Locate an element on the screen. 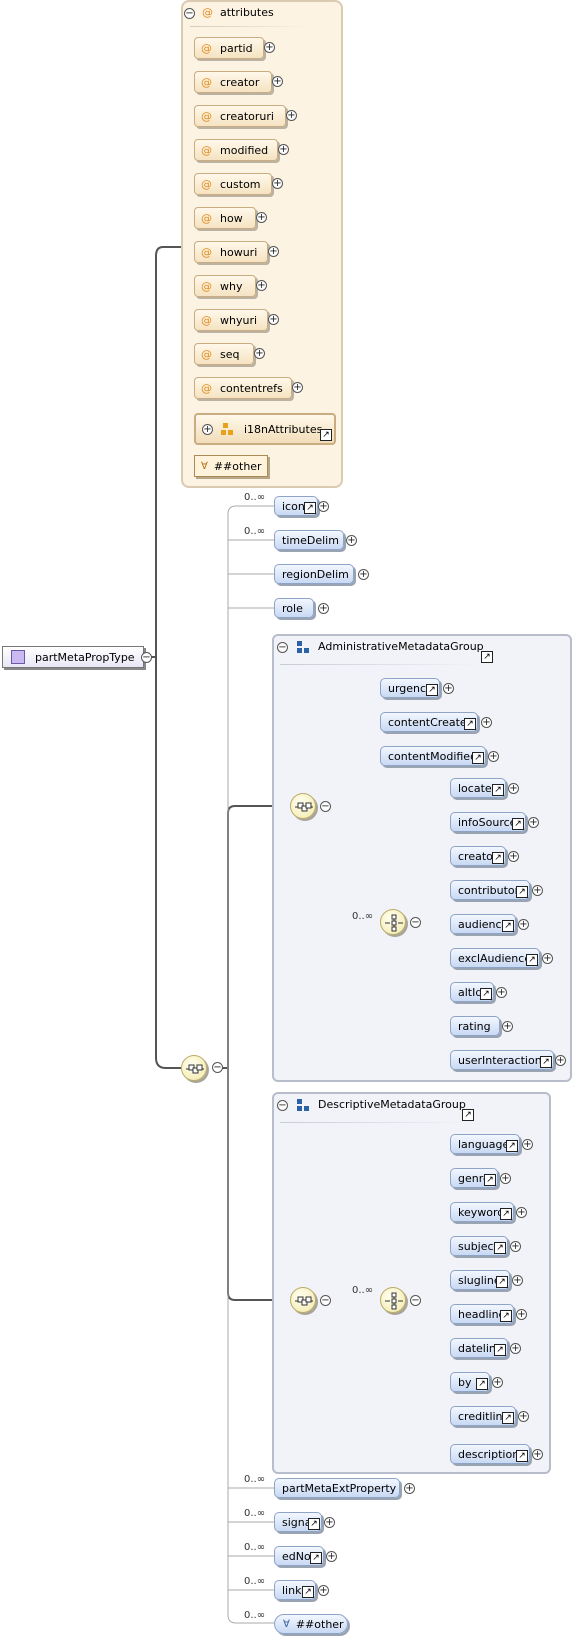 This screenshot has height=1645, width=573. element-box: description ↗ is located at coordinates (490, 1454).